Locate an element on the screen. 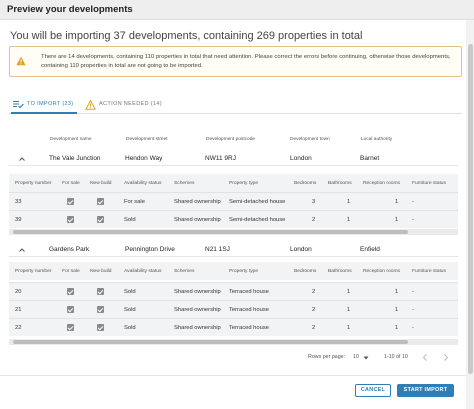 This screenshot has height=409, width=474. start-import-button: START IMPORT is located at coordinates (425, 390).